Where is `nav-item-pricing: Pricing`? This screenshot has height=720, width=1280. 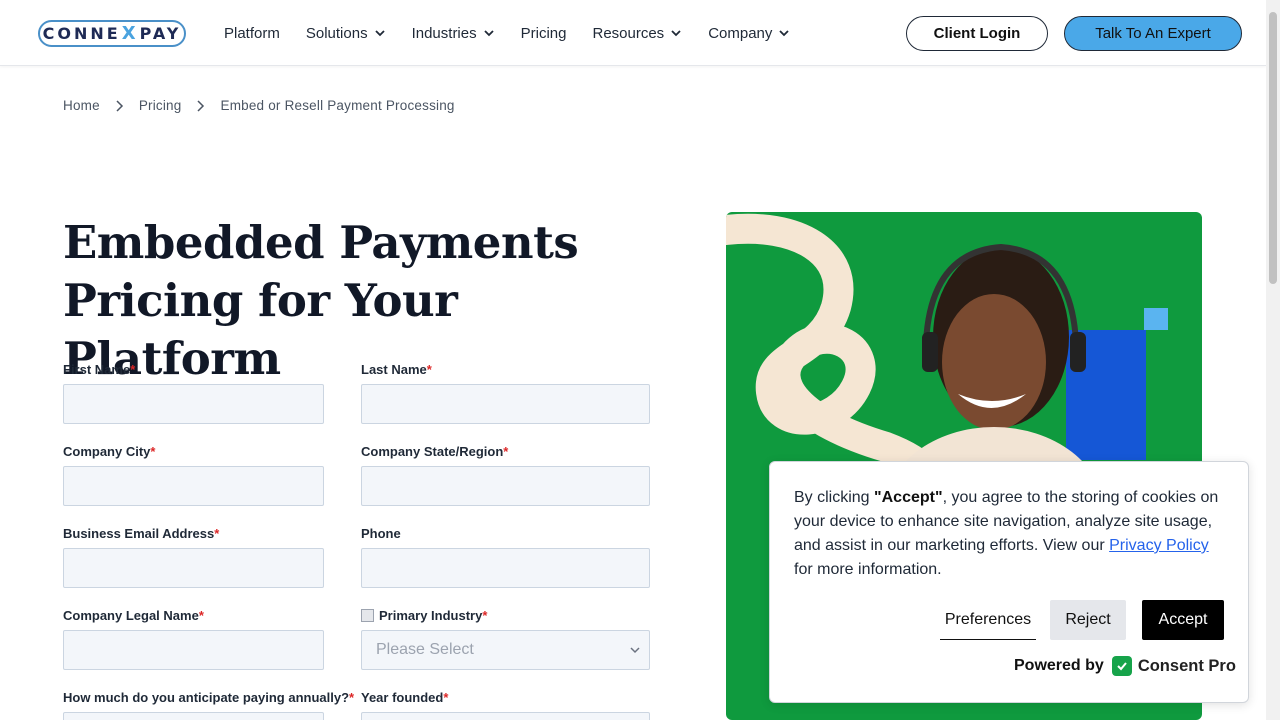 nav-item-pricing: Pricing is located at coordinates (544, 33).